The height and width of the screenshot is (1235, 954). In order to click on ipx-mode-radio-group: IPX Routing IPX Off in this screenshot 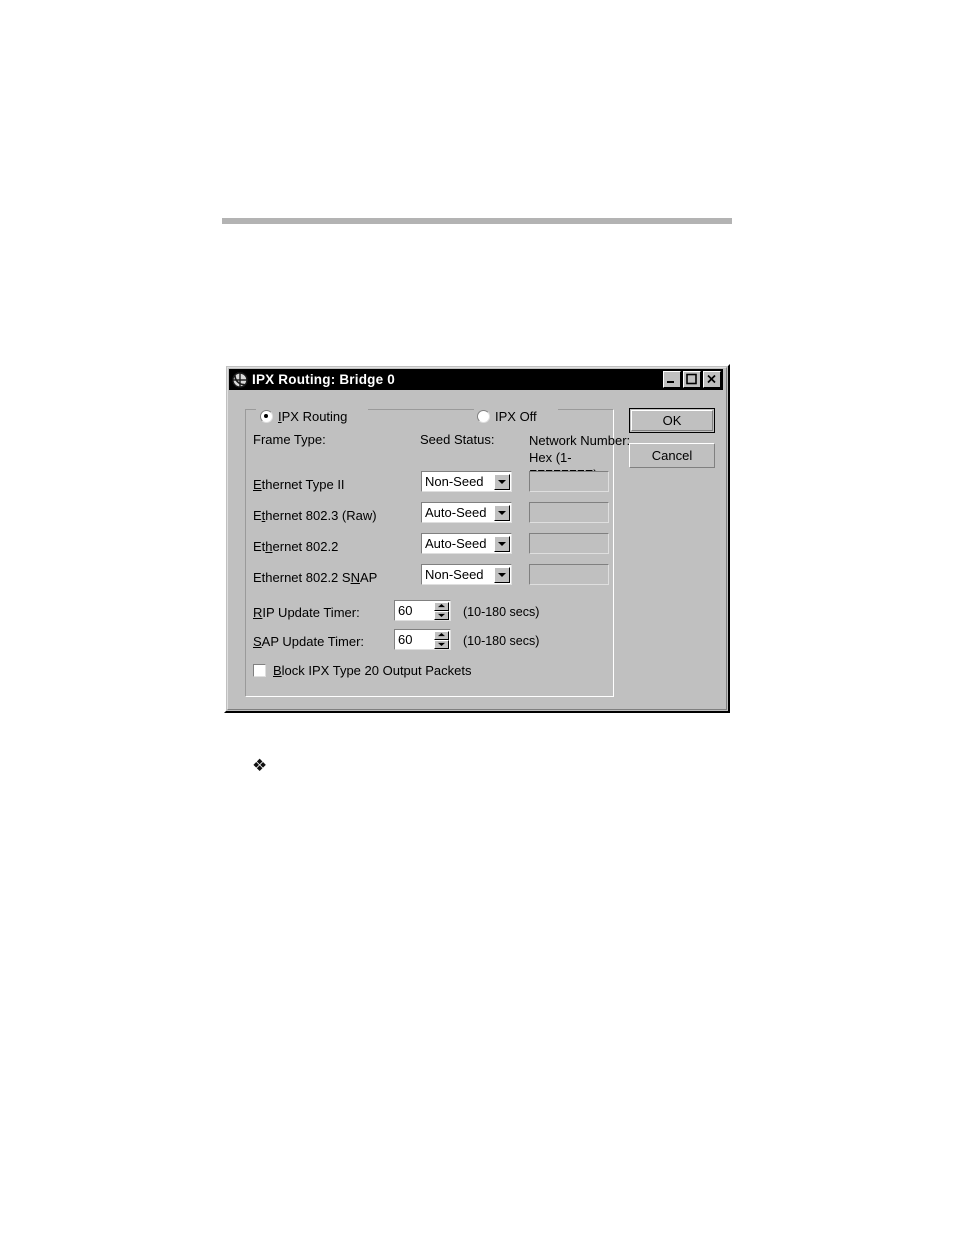, I will do `click(439, 417)`.